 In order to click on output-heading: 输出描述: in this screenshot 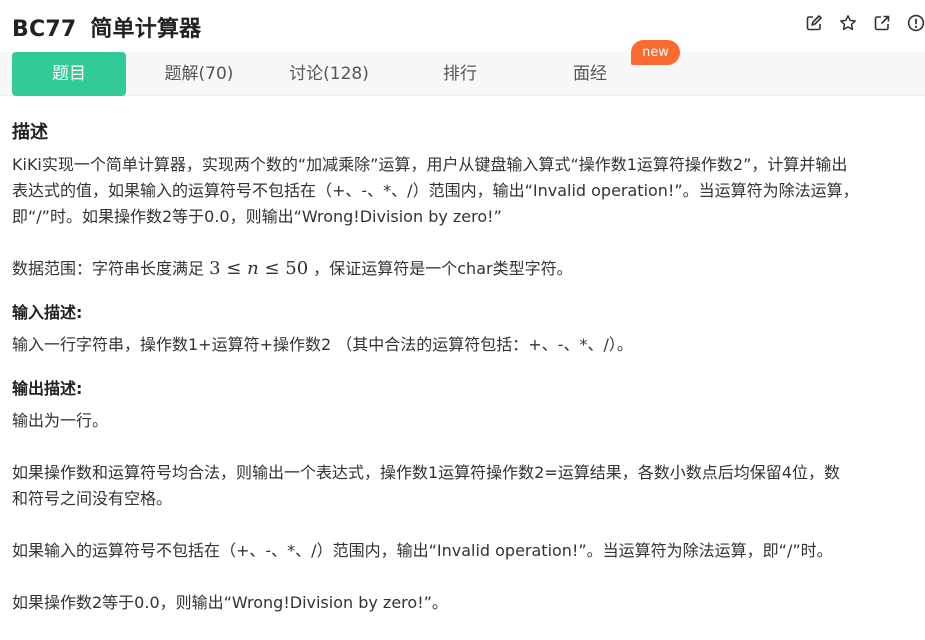, I will do `click(47, 388)`.